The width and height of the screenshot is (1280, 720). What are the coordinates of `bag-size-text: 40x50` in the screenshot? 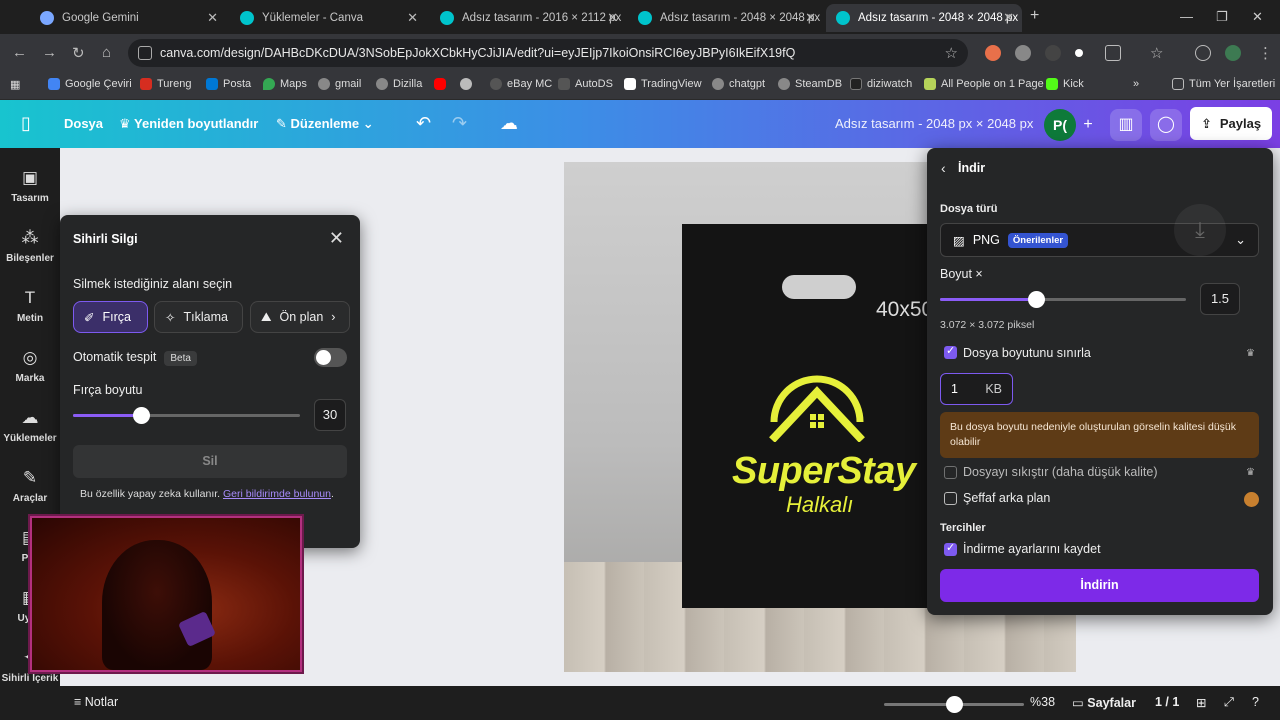 It's located at (904, 310).